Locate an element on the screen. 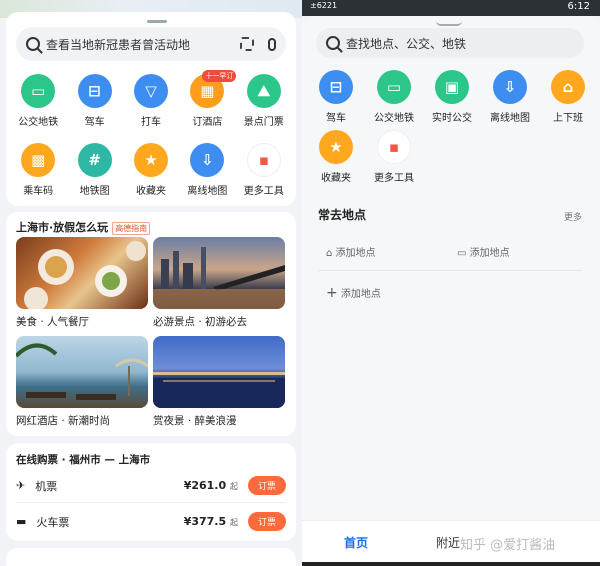 The height and width of the screenshot is (566, 600). drag-handle is located at coordinates (157, 21).